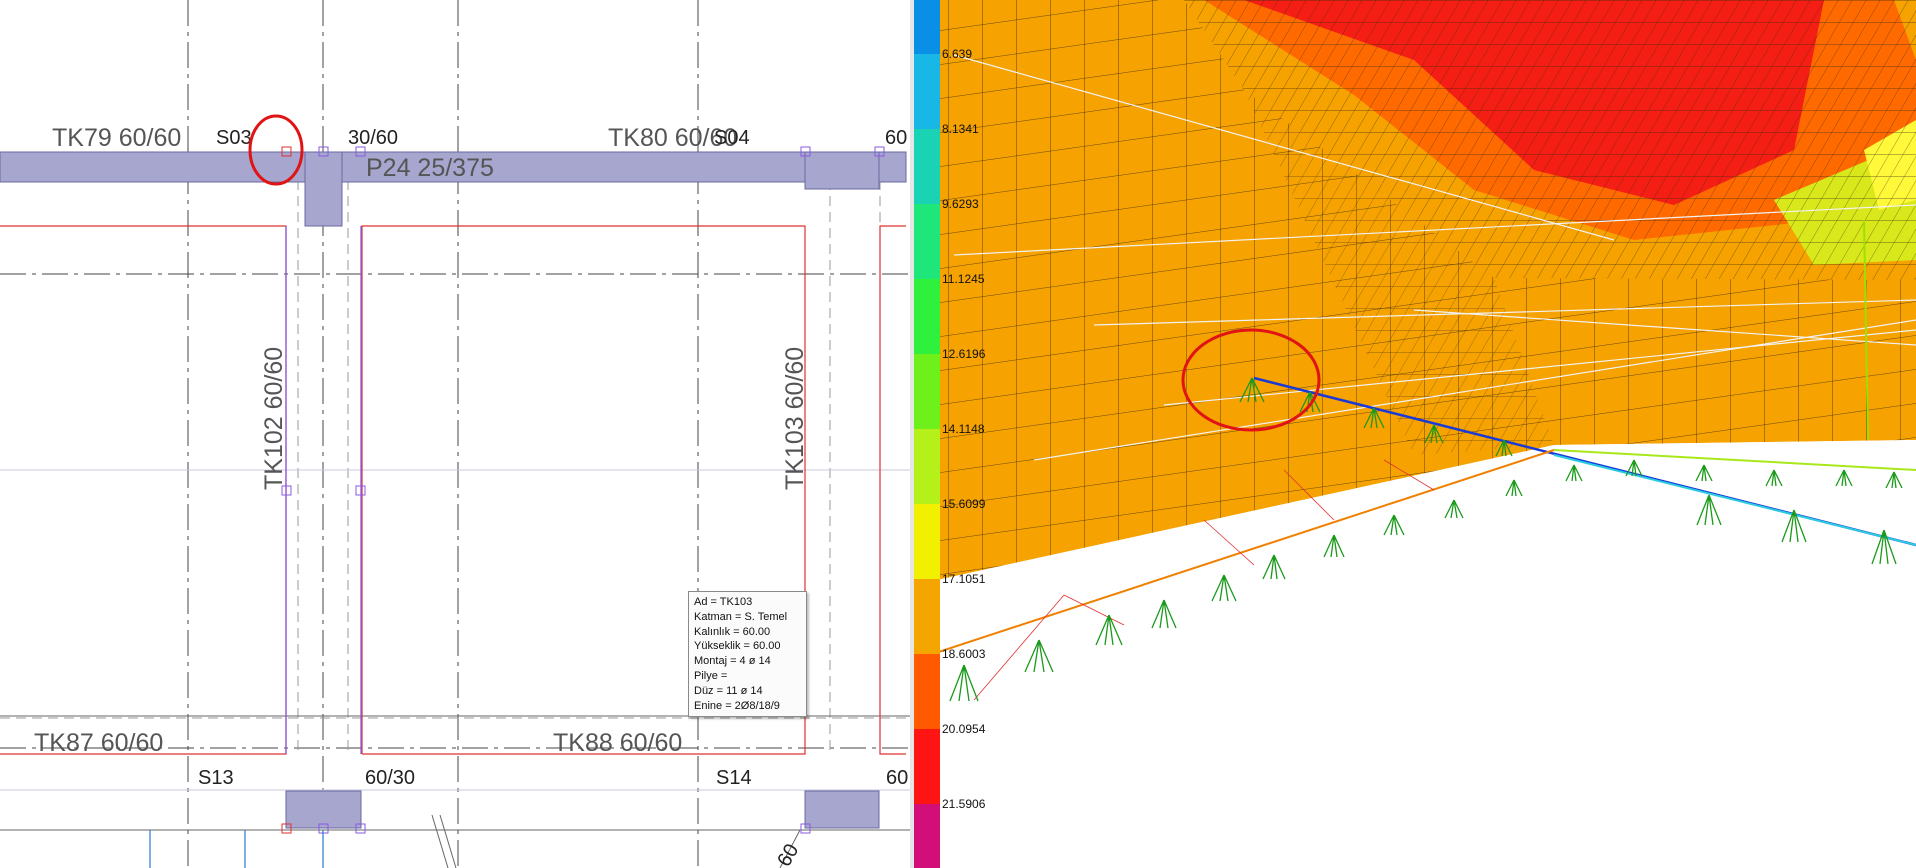 The height and width of the screenshot is (868, 1916). Describe the element at coordinates (896, 138) in the screenshot. I see `label-dim-top-right: 60` at that location.